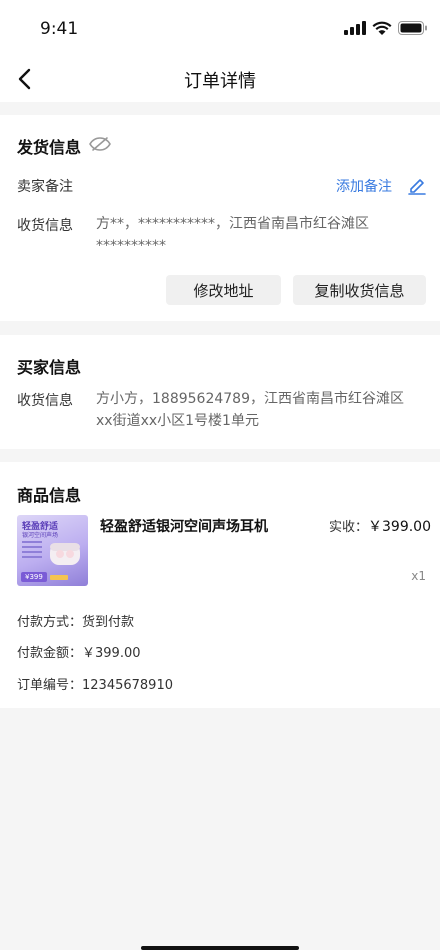 The height and width of the screenshot is (950, 440). Describe the element at coordinates (131, 246) in the screenshot. I see `shipping-receiver-line2: **********` at that location.